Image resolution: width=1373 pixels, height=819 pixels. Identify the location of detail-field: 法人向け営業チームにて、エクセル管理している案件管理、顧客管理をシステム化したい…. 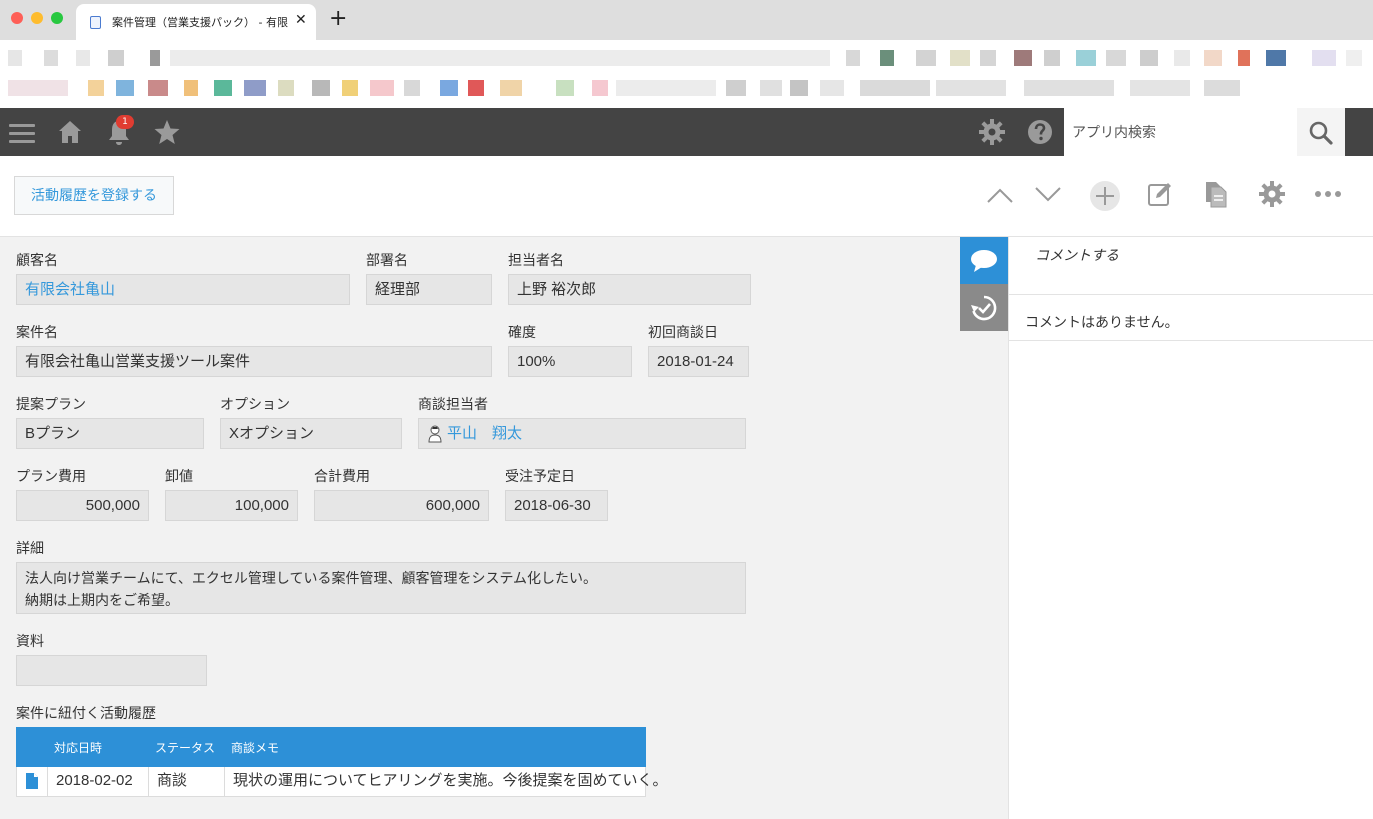
(381, 588).